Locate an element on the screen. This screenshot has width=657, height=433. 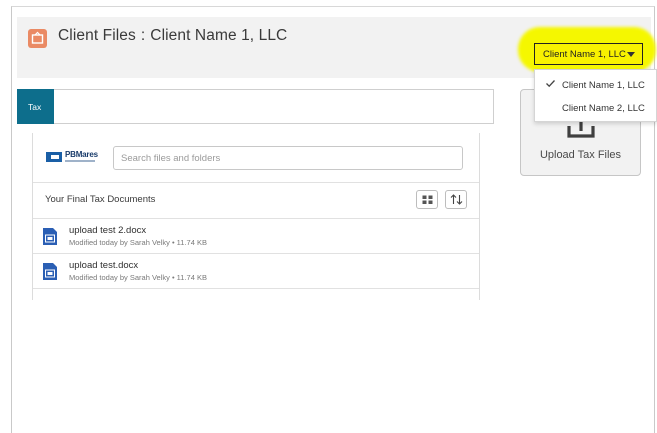
tab-tax: Tax is located at coordinates (35, 106).